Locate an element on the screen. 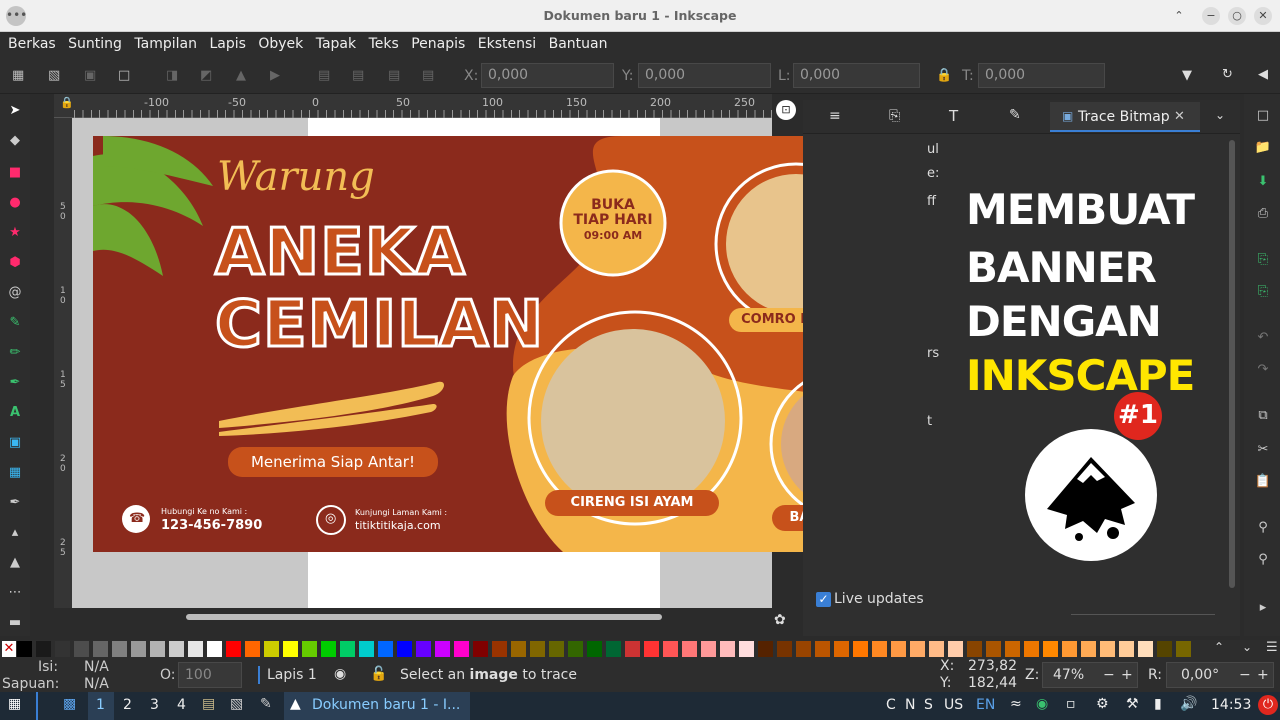 The image size is (1280, 720). y-input: 0,000 is located at coordinates (704, 75).